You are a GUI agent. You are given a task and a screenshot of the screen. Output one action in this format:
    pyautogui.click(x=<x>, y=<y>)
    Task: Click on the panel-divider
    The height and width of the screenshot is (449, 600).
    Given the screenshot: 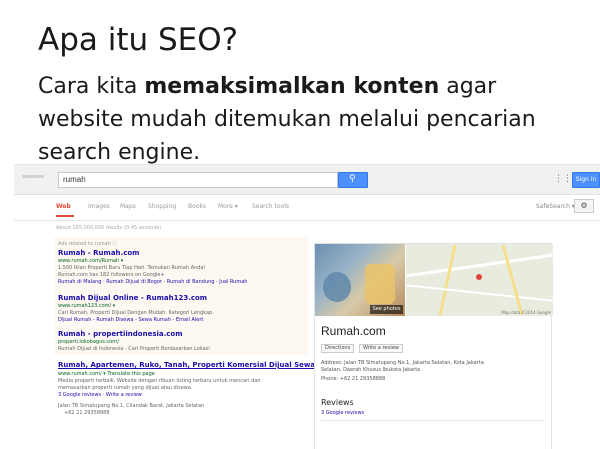 What is the action you would take?
    pyautogui.click(x=433, y=420)
    